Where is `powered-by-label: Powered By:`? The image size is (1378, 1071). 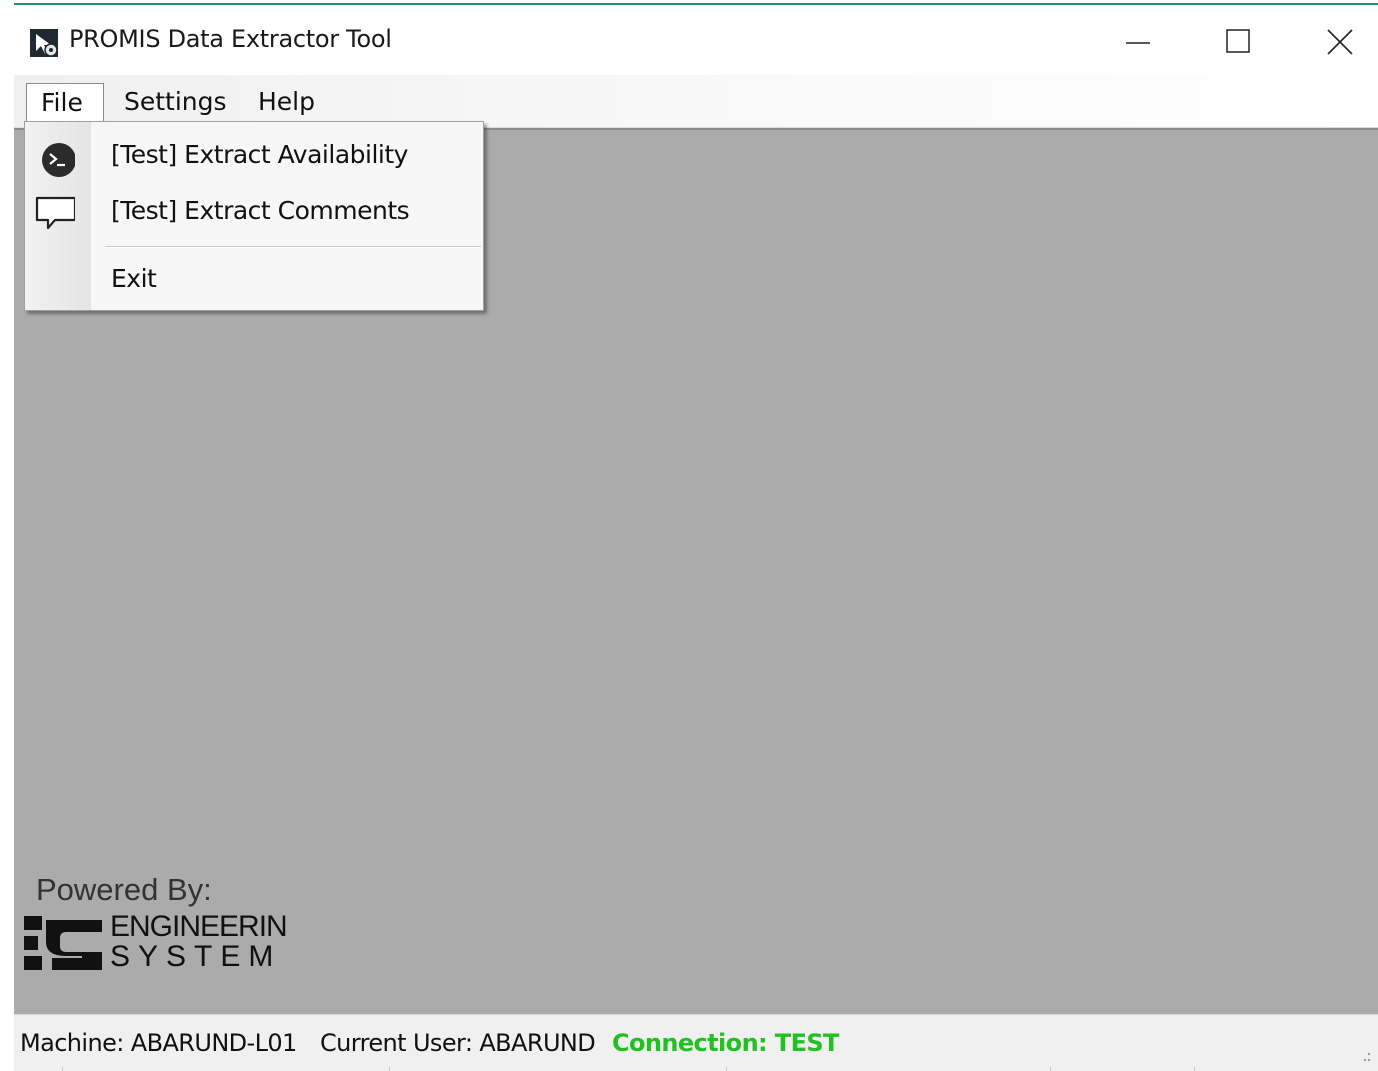 powered-by-label: Powered By: is located at coordinates (124, 889).